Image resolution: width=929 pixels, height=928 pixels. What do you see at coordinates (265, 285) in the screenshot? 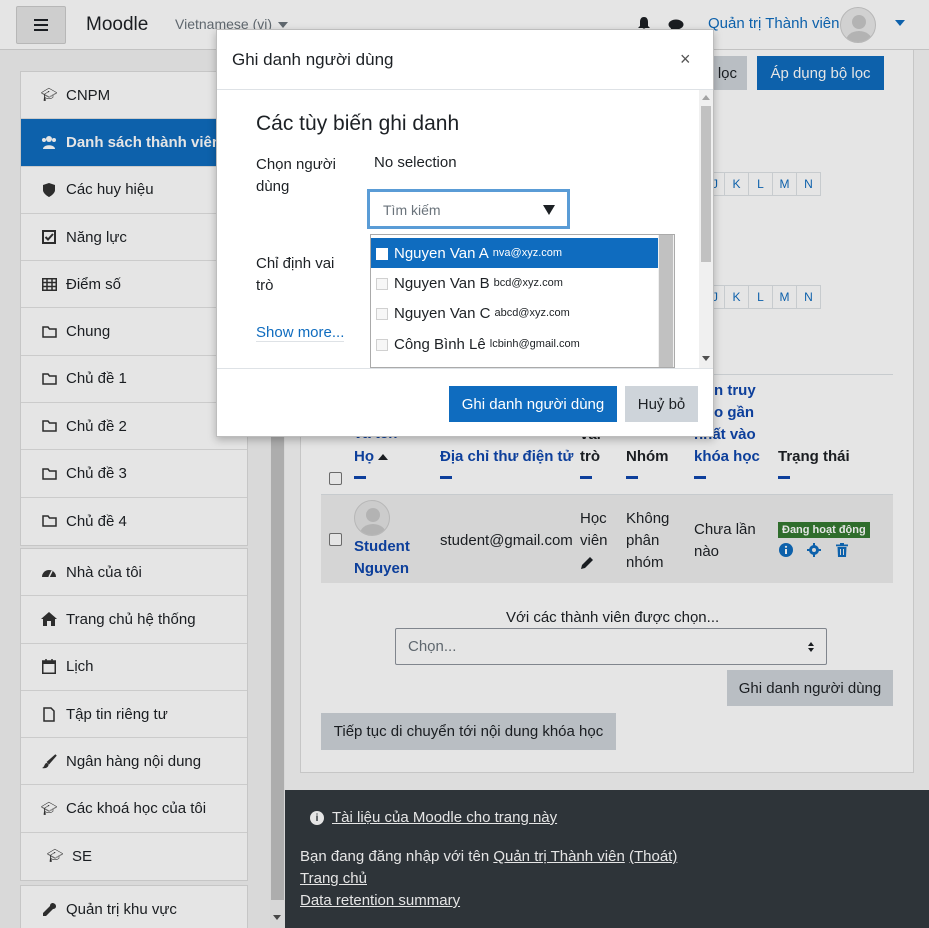
I see `label-line: trò` at bounding box center [265, 285].